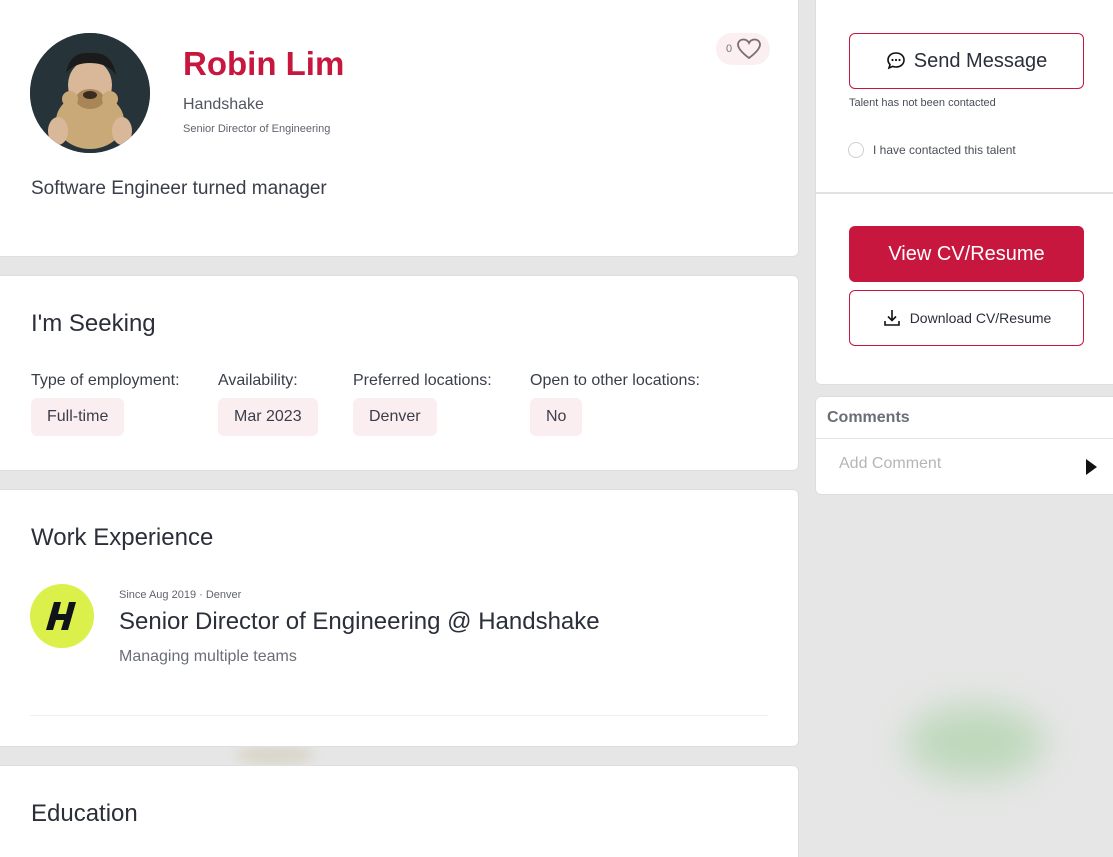 The width and height of the screenshot is (1113, 857). I want to click on view-cv-button: View CV/Resume, so click(966, 254).